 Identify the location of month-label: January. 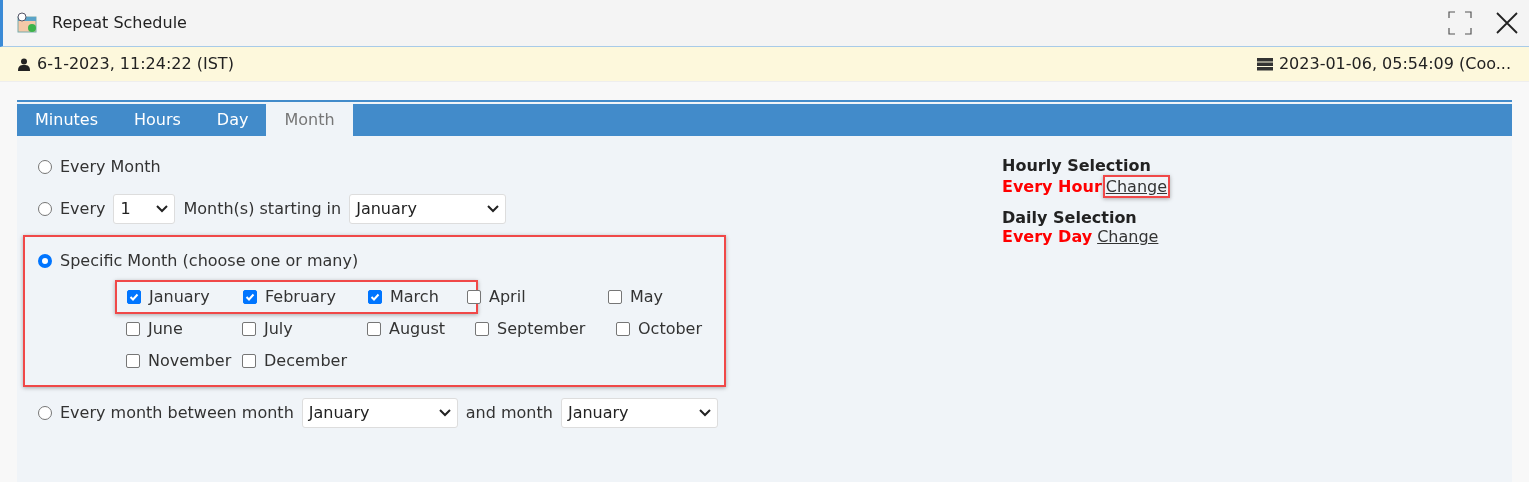
(179, 297).